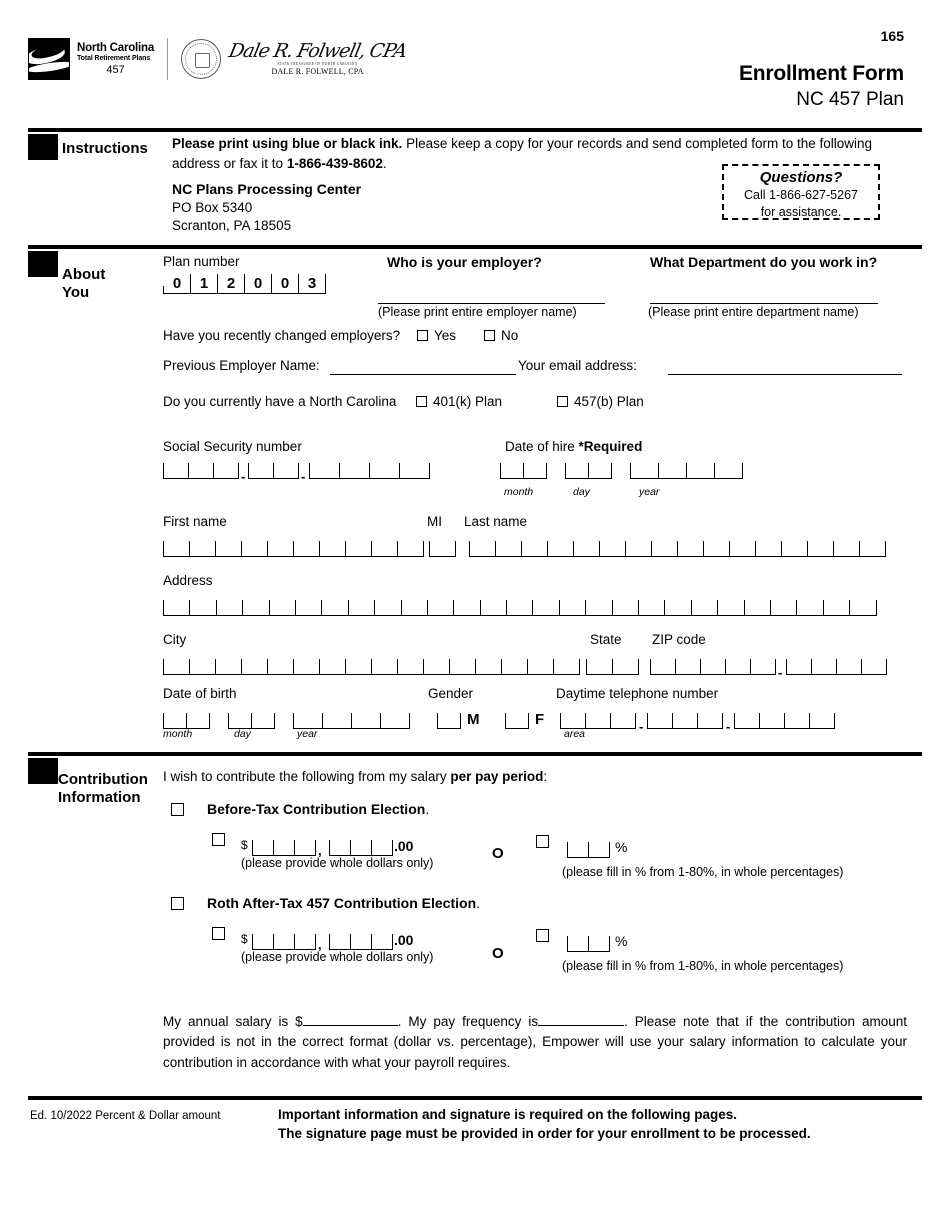  Describe the element at coordinates (218, 839) in the screenshot. I see `checkbox-before-tax-dollar` at that location.